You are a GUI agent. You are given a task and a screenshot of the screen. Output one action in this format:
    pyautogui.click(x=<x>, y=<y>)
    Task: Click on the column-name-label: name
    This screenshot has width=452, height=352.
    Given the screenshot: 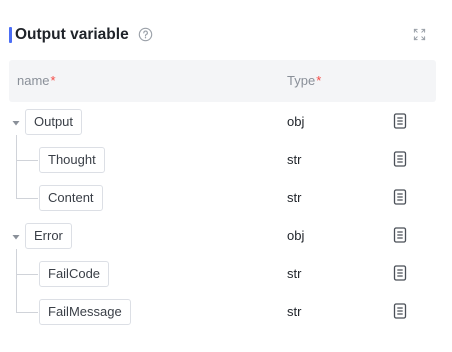 What is the action you would take?
    pyautogui.click(x=33, y=80)
    